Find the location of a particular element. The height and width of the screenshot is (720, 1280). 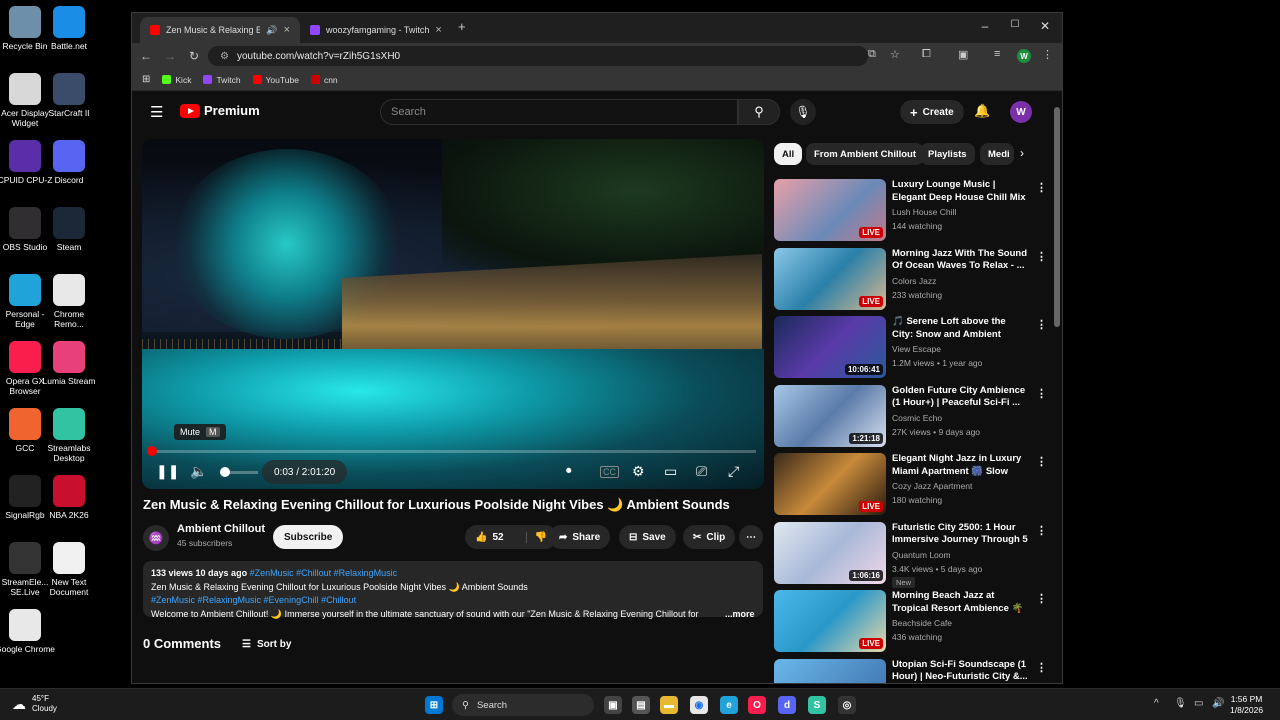

edge-taskbar-icon: e is located at coordinates (729, 705).